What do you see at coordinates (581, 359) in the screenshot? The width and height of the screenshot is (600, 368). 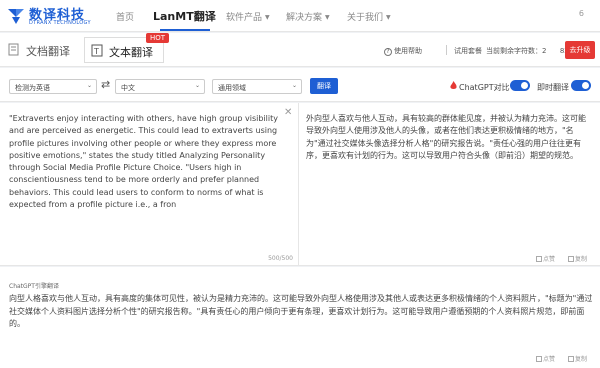 I see `chatgpt-copy-label: 复制` at bounding box center [581, 359].